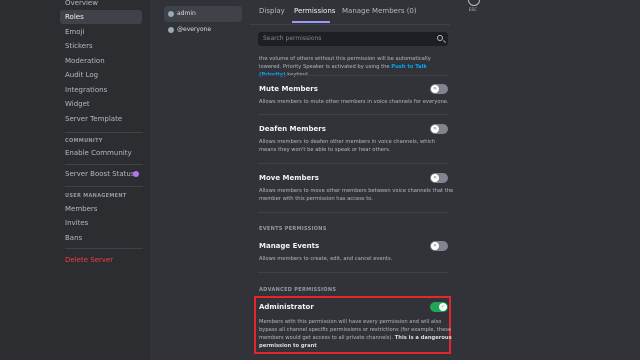  I want to click on role-item-admin: admin, so click(203, 14).